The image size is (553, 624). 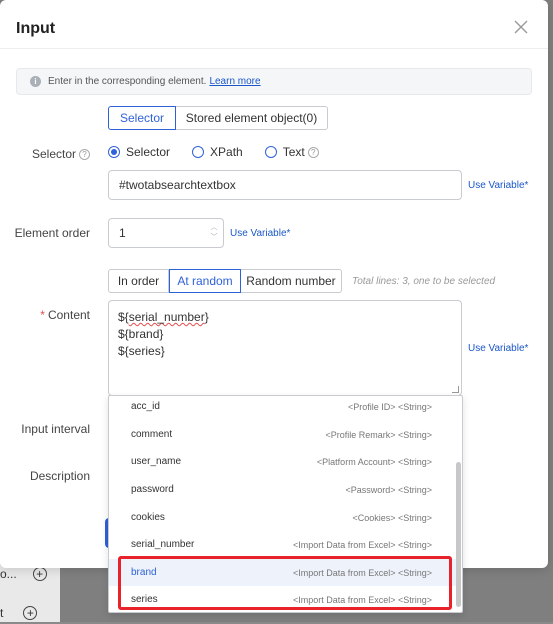 I want to click on dropdown-item-name: cookies, so click(x=148, y=517).